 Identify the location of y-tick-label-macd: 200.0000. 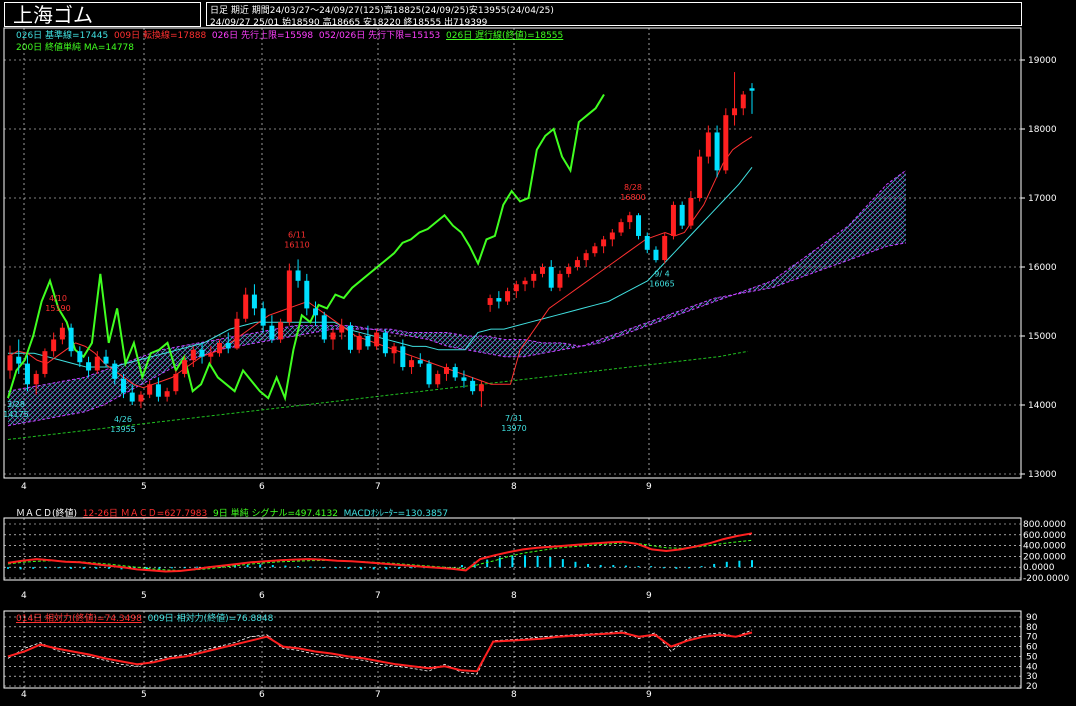
(1044, 557).